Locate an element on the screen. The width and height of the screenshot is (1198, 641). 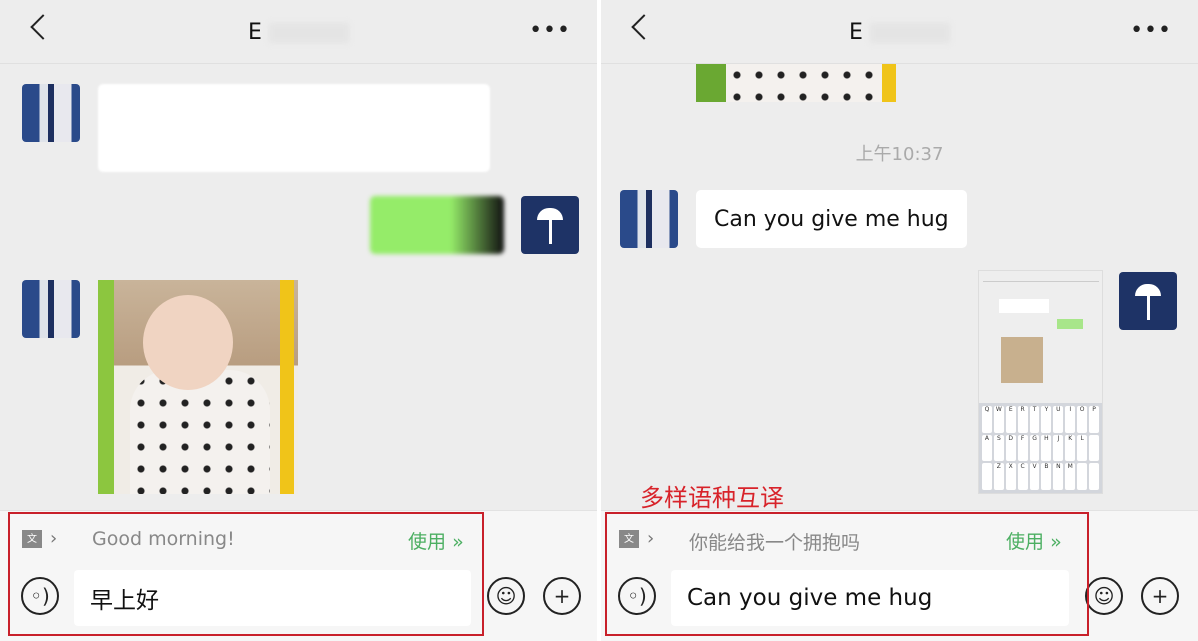
screenshot-image-message: QWERTYUIOPASDFGHJKLZXCVBNM is located at coordinates (1040, 382).